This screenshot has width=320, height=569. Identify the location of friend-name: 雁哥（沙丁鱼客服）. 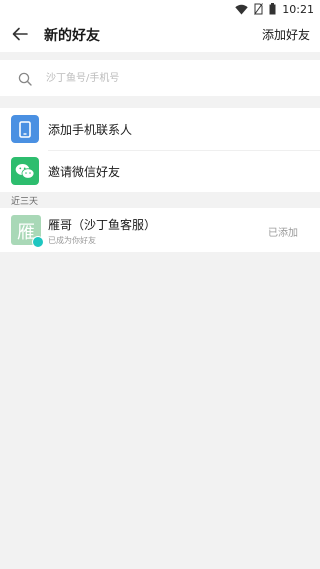
(102, 225).